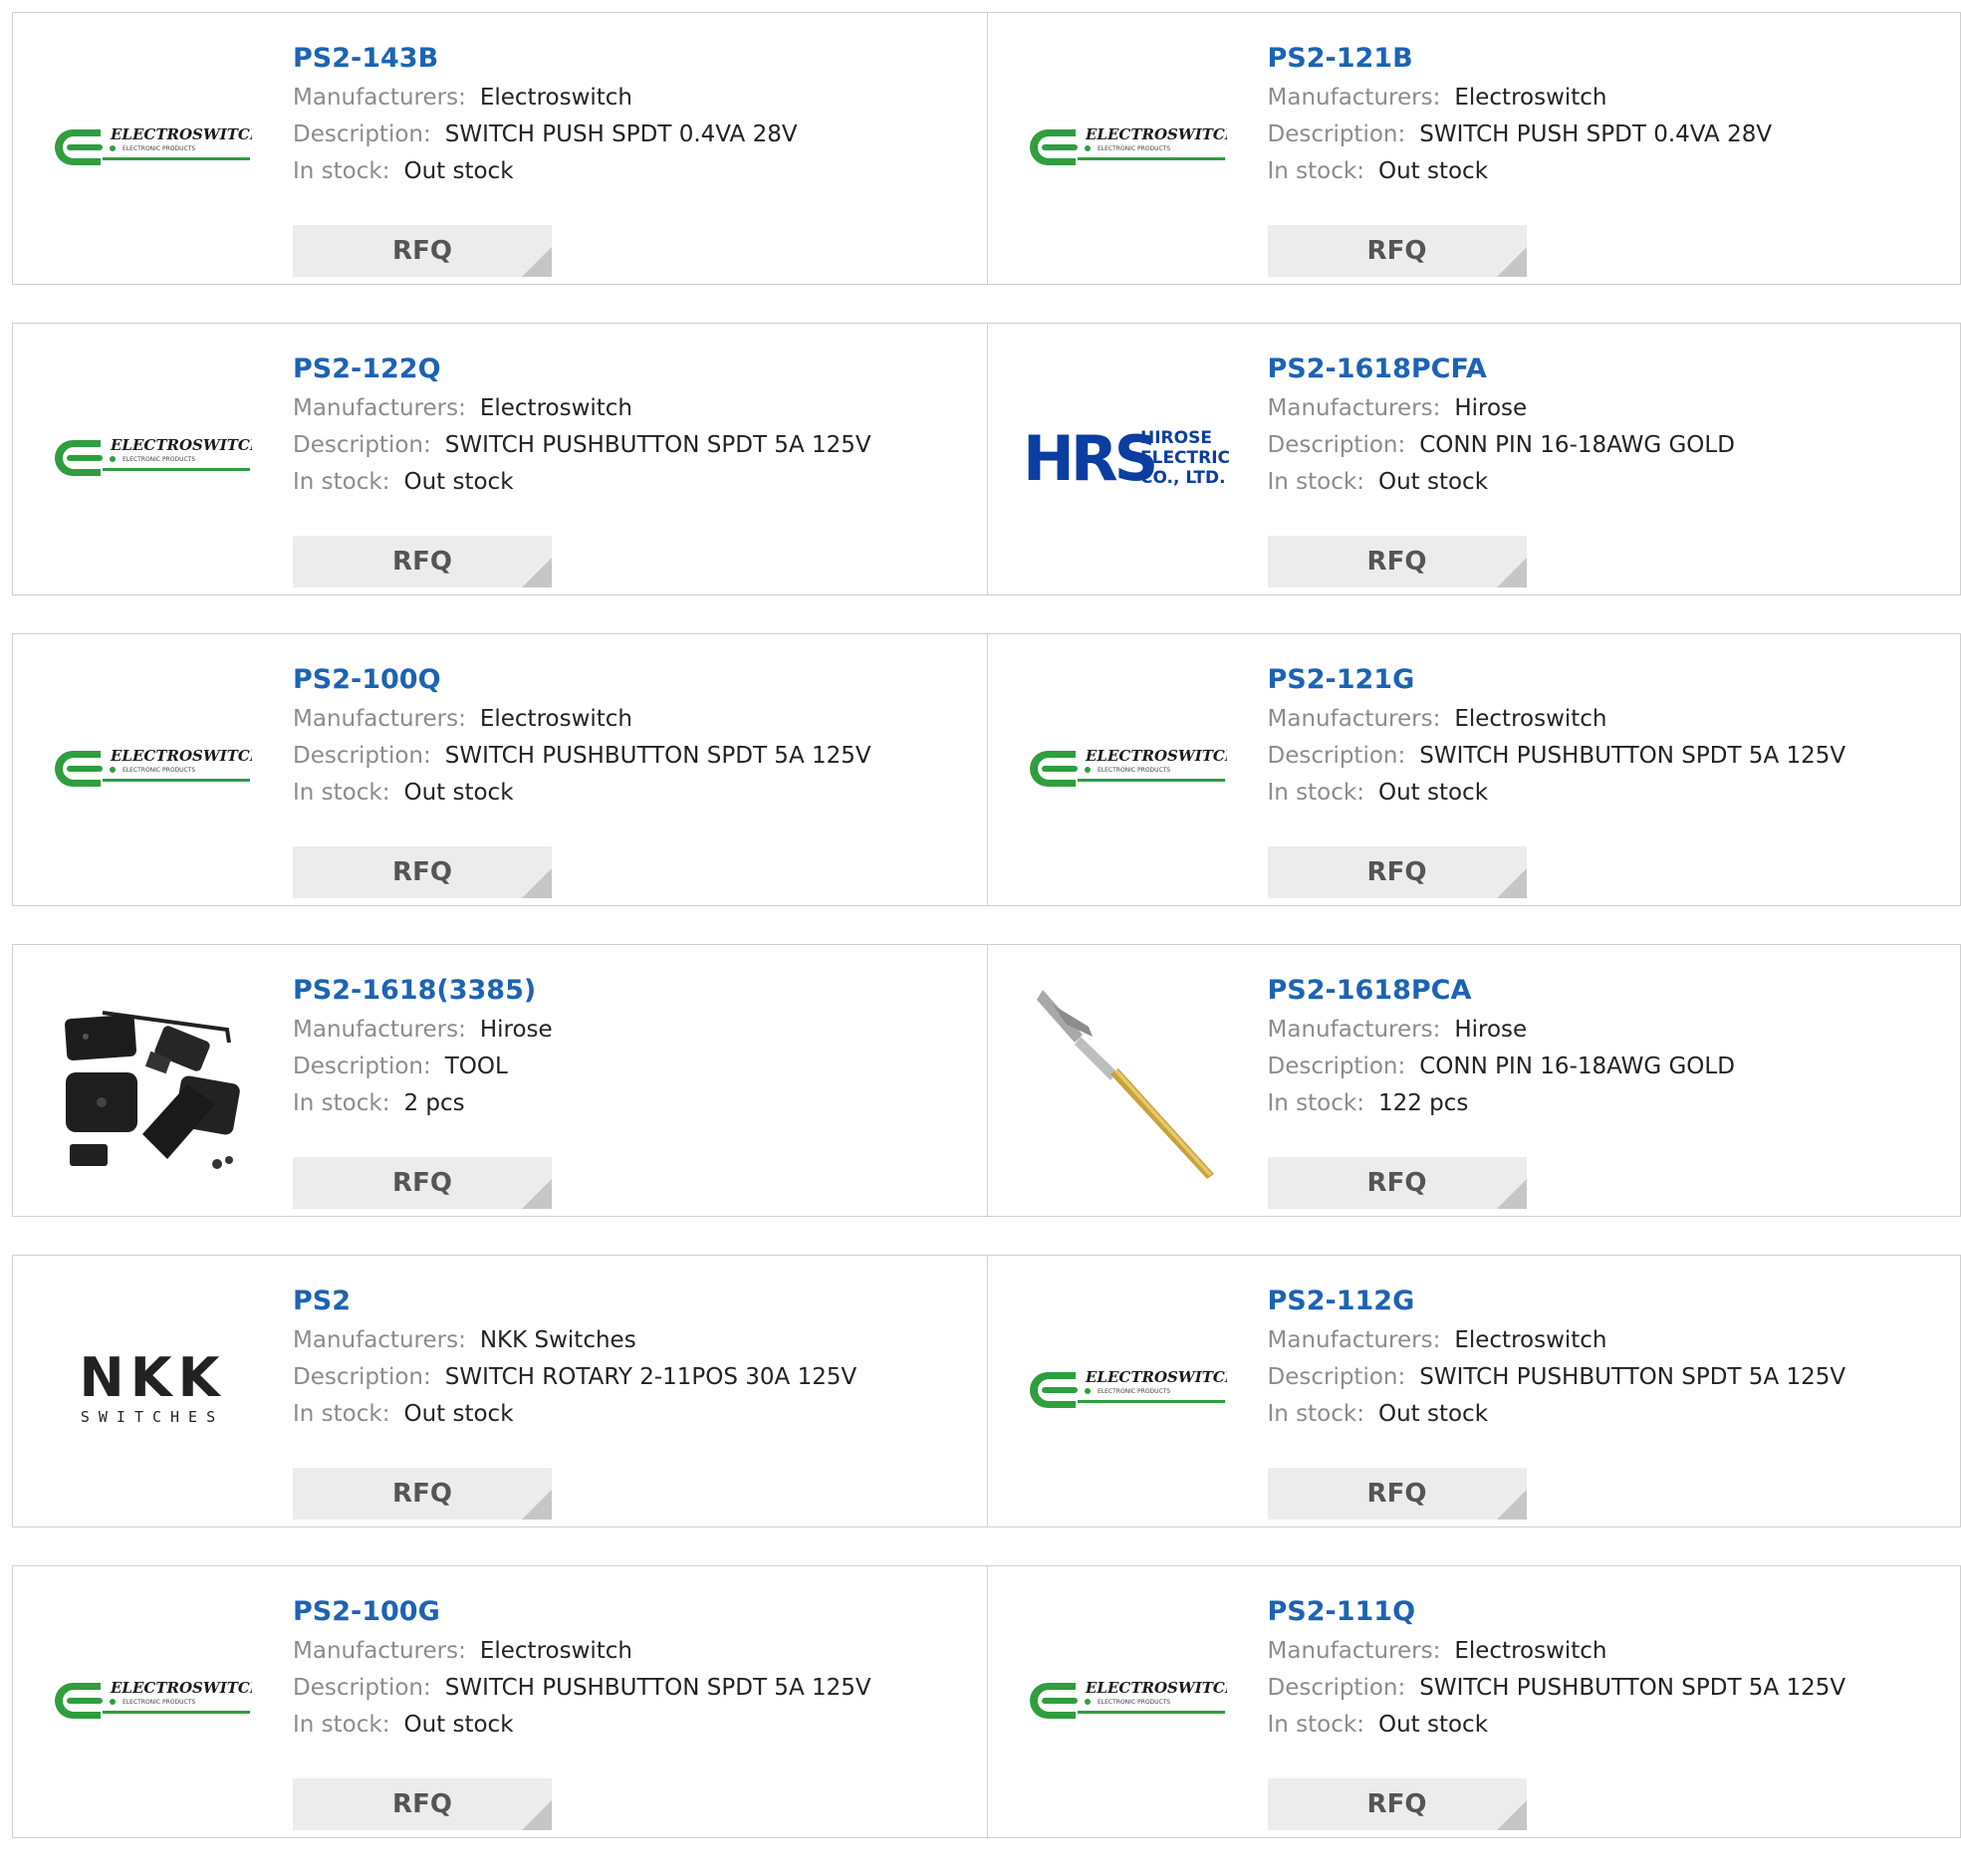  What do you see at coordinates (630, 1615) in the screenshot?
I see `part-number-link: PS2-100G` at bounding box center [630, 1615].